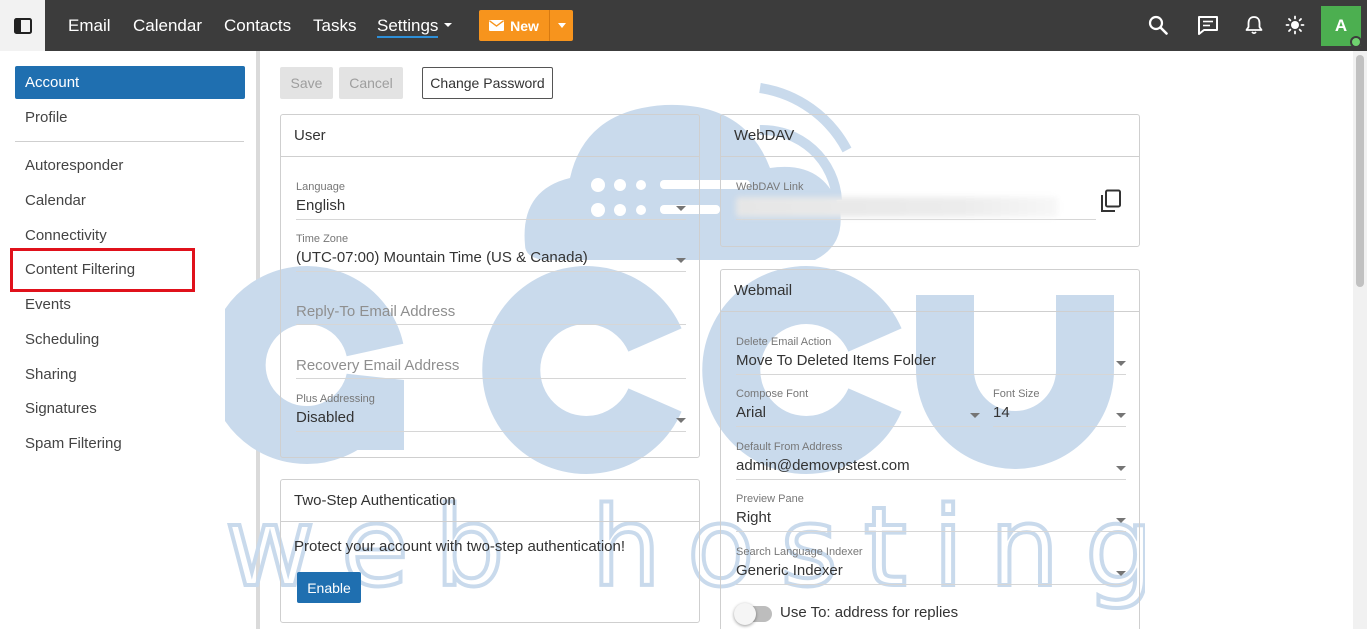 This screenshot has width=1367, height=629. What do you see at coordinates (491, 412) in the screenshot?
I see `plus-addressing-select: Plus Addressing Disabled` at bounding box center [491, 412].